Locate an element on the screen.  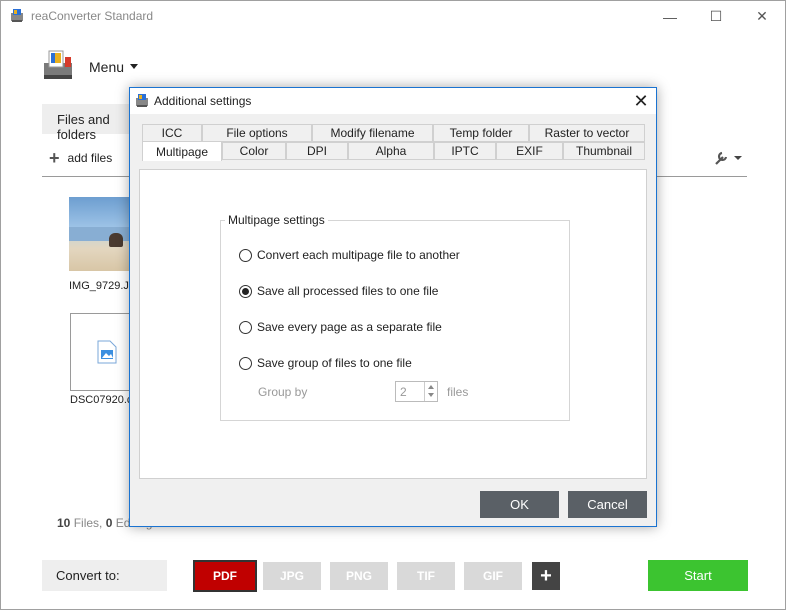
cancel-button: Cancel is located at coordinates (607, 504).